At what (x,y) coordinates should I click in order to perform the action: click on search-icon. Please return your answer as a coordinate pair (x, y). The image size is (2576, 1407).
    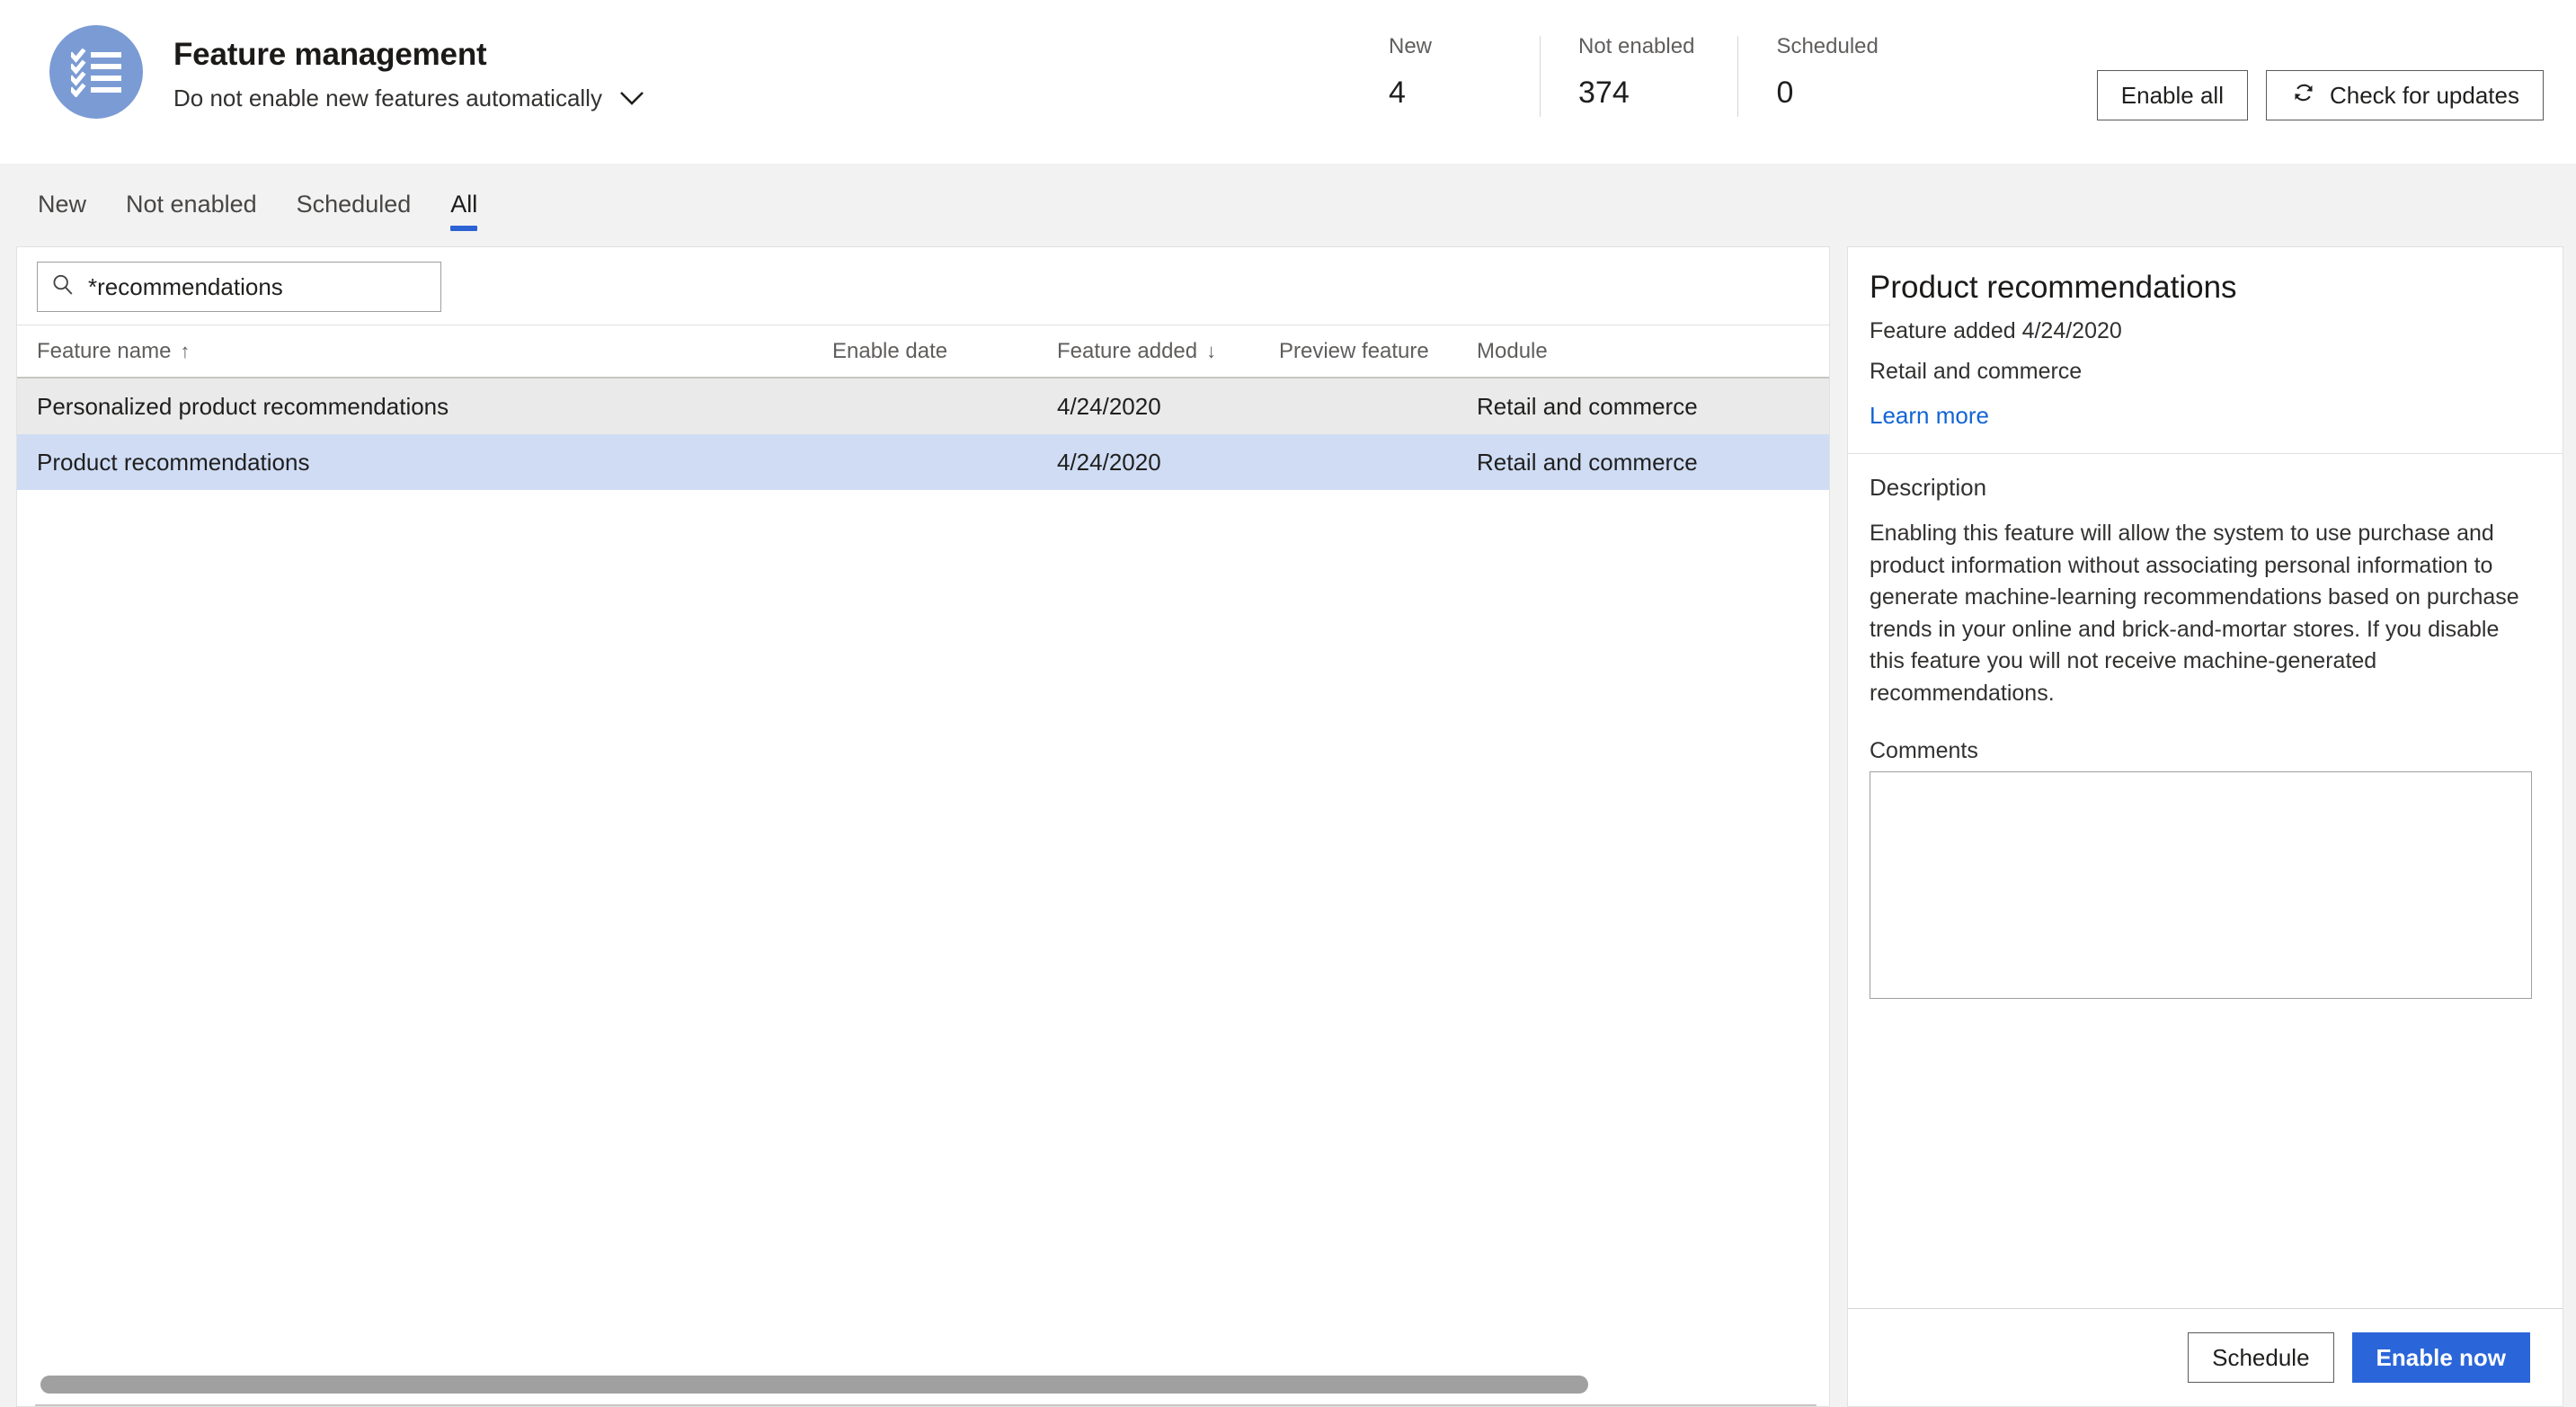
    Looking at the image, I should click on (63, 287).